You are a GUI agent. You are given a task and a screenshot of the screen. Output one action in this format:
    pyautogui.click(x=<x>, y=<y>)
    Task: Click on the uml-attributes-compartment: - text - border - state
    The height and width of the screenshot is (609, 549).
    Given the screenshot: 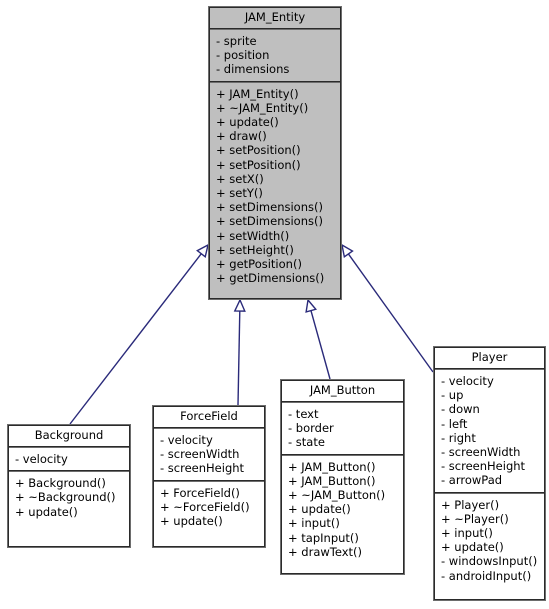 What is the action you would take?
    pyautogui.click(x=342, y=428)
    